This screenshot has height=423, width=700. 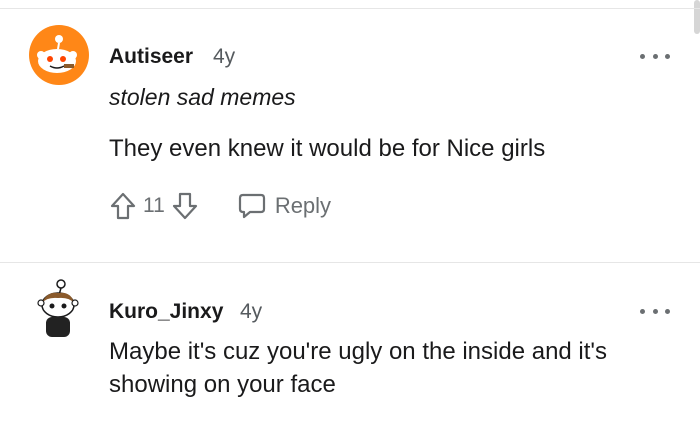 What do you see at coordinates (151, 57) in the screenshot?
I see `username: Autiseer` at bounding box center [151, 57].